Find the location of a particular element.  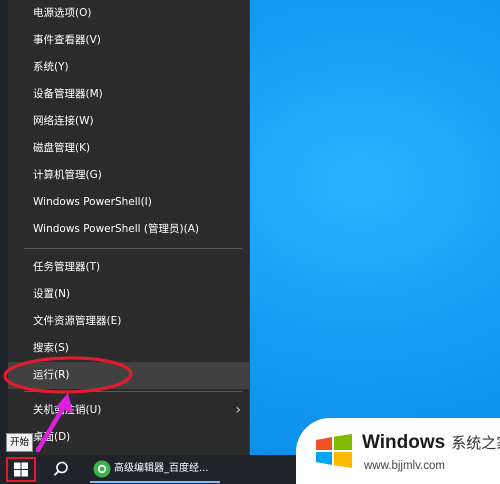

desktop-edge is located at coordinates (4, 227).